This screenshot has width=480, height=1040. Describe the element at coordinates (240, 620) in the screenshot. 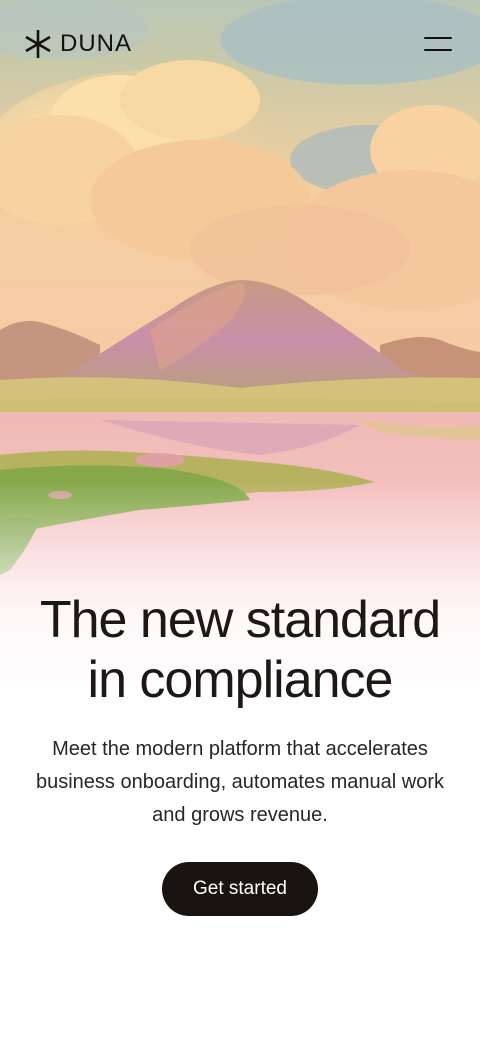

I see `headline-line-1: The new standard` at that location.